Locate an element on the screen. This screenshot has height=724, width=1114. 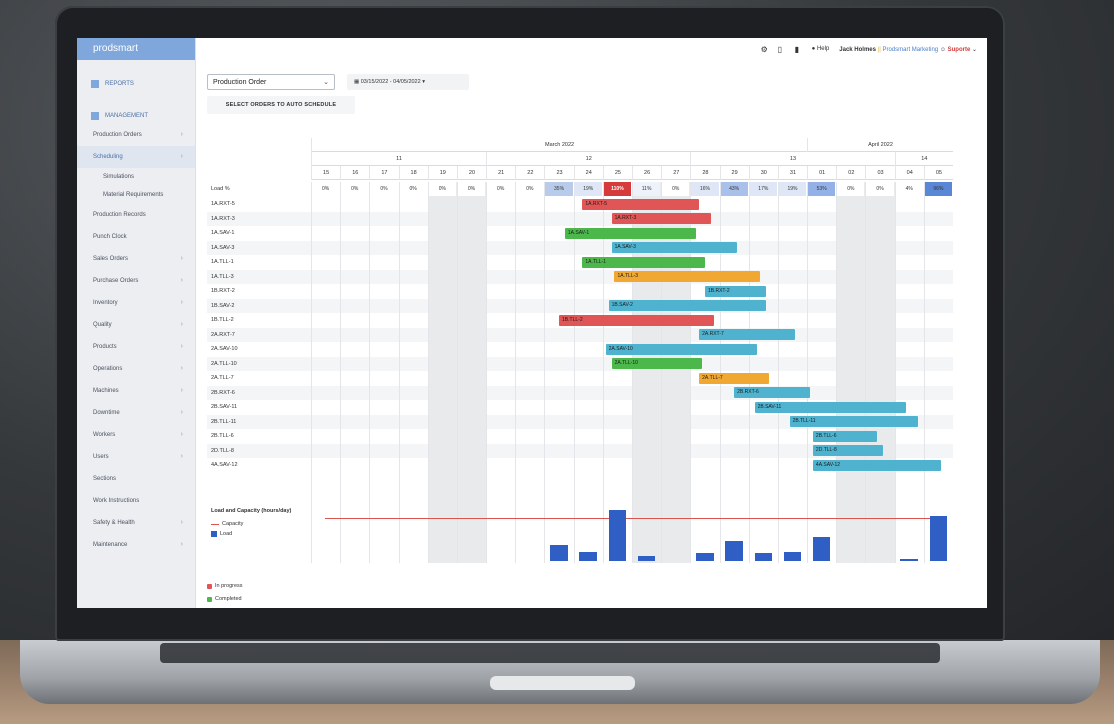
week-header-row: 11 12 13 14 is located at coordinates (632, 159).